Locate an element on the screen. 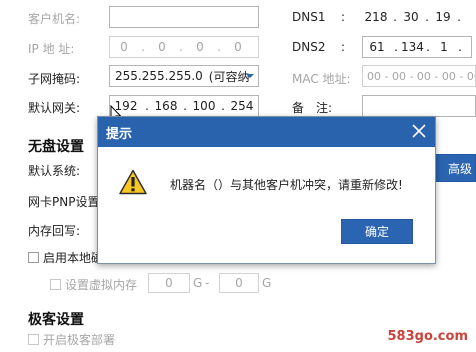 The image size is (476, 352). subnet-mask-label: 子网掩码: is located at coordinates (54, 79).